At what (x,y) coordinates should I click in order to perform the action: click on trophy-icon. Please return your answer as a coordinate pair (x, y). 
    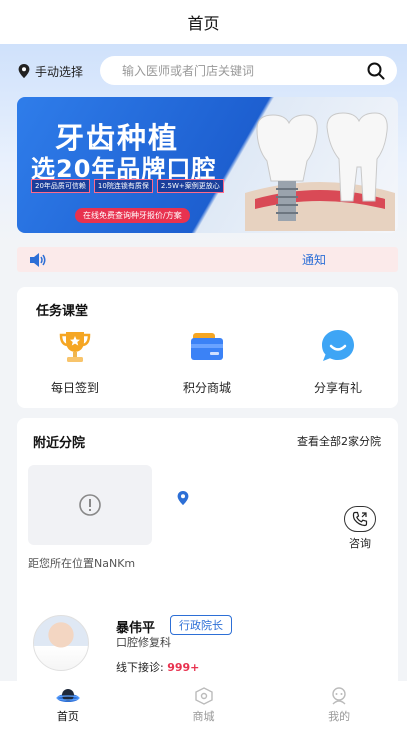
    Looking at the image, I should click on (75, 347).